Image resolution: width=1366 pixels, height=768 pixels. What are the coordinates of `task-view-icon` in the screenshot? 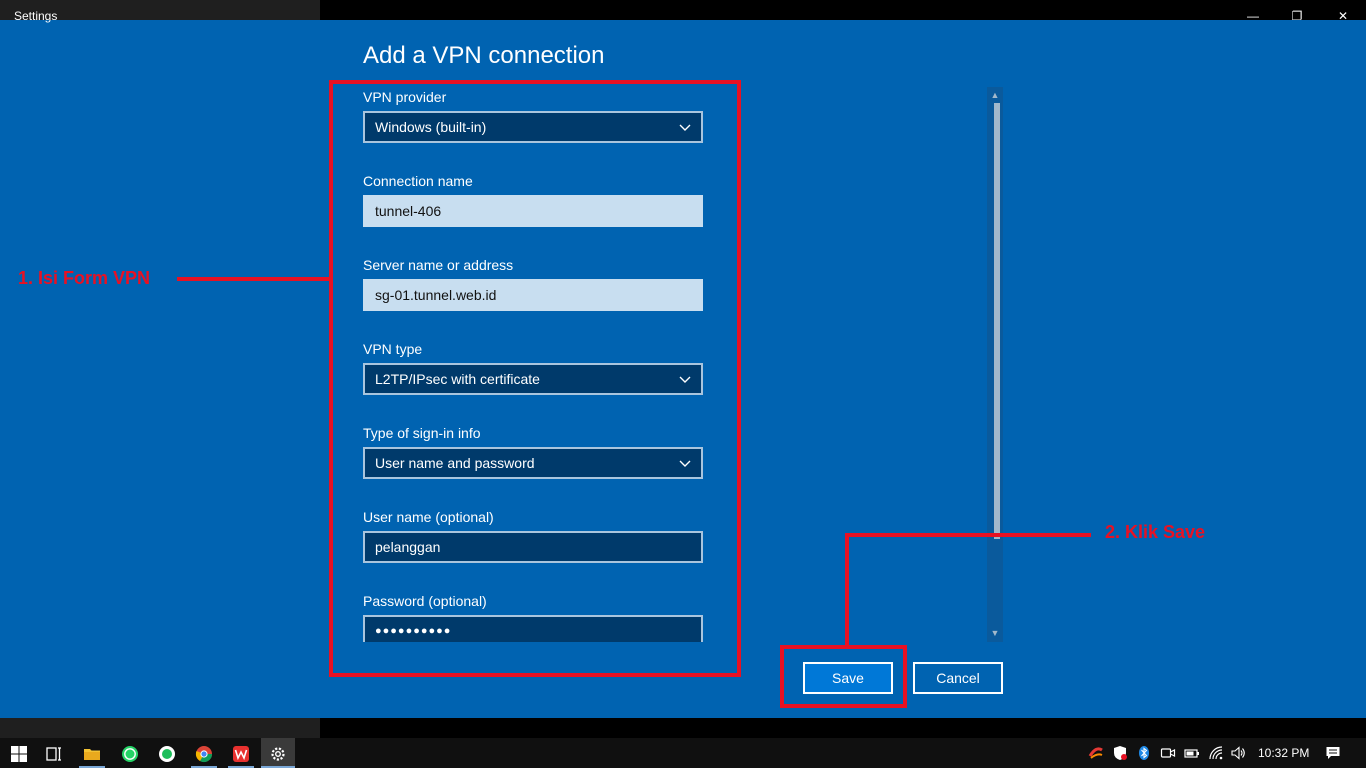 It's located at (54, 754).